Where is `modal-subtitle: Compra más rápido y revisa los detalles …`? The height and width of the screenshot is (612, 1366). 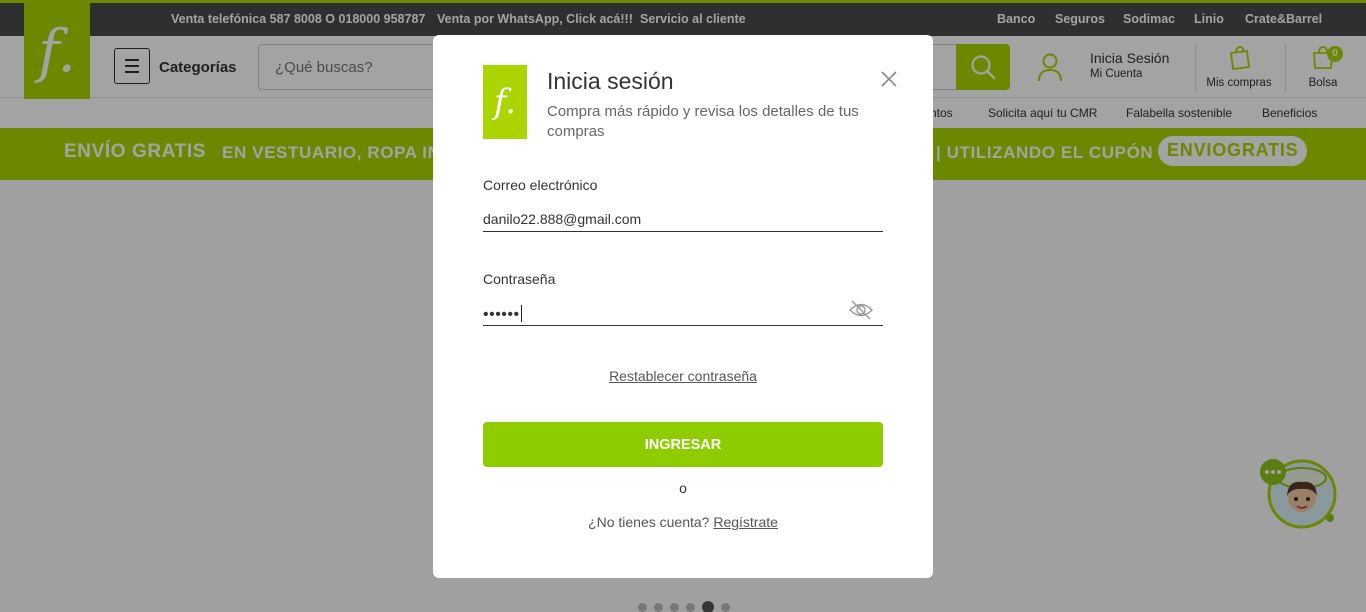 modal-subtitle: Compra más rápido y revisa los detalles … is located at coordinates (703, 121).